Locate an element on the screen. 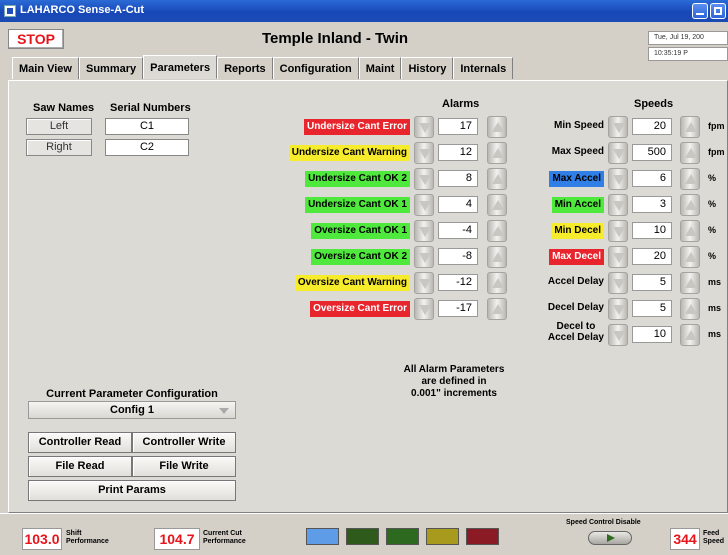  alarm-value-oversize-cant-warning: -12 is located at coordinates (458, 282).